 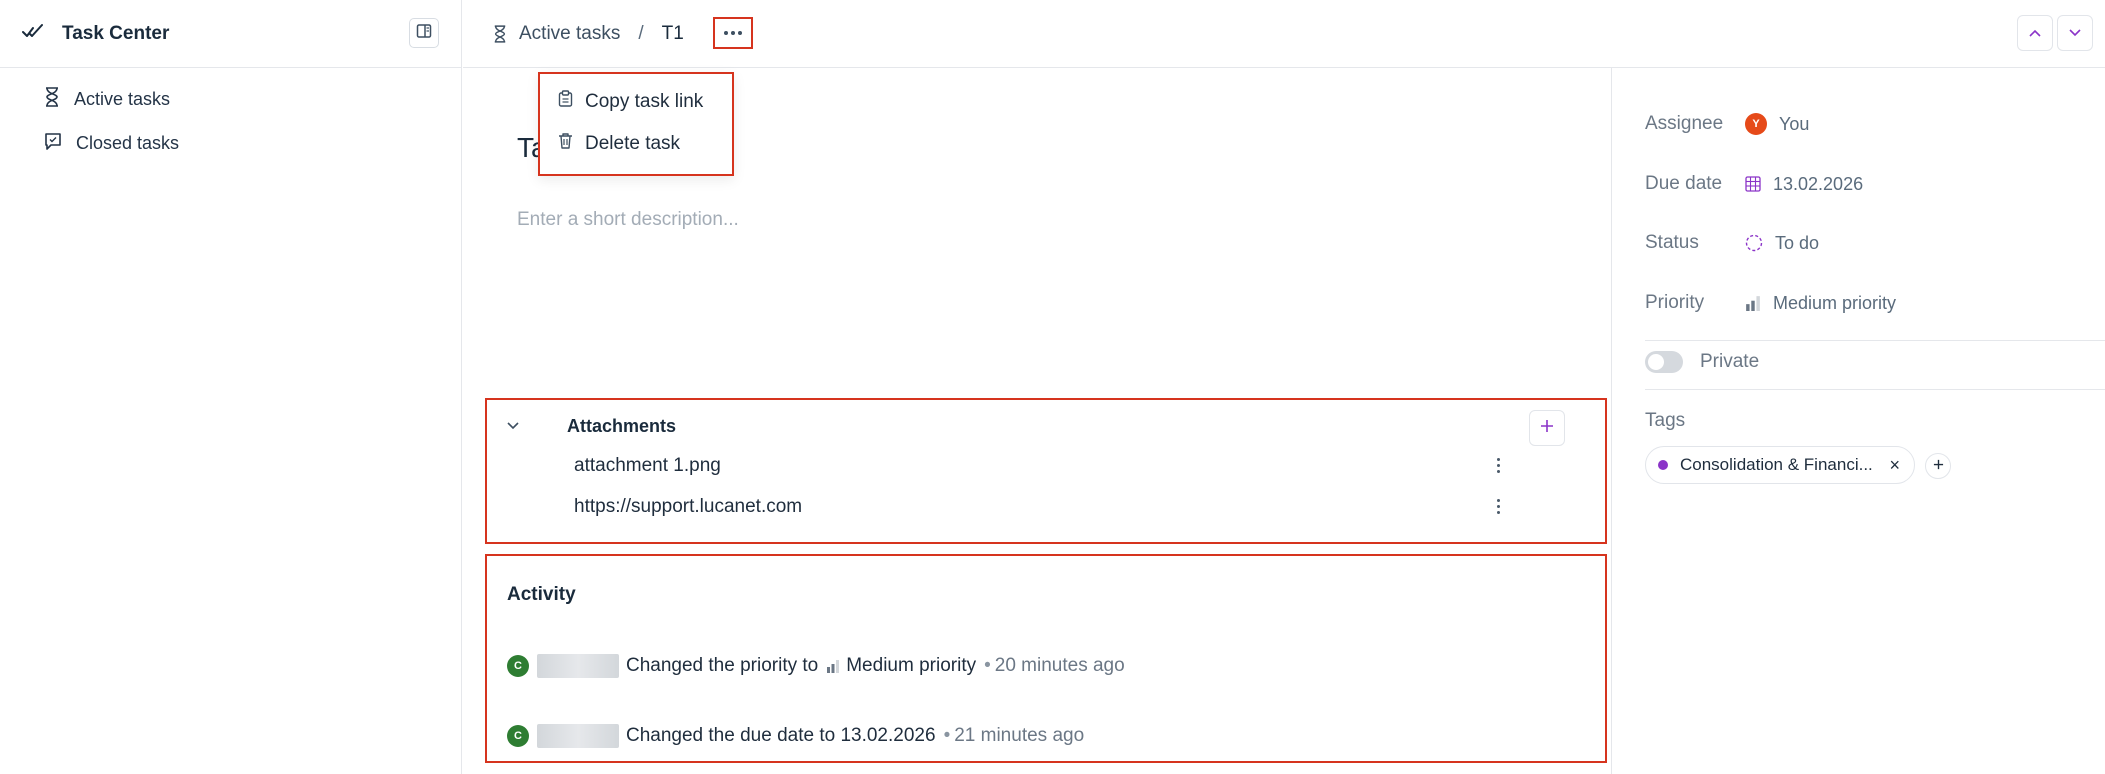 I want to click on due-date-row: Due date 13.02.2026, so click(x=1754, y=184).